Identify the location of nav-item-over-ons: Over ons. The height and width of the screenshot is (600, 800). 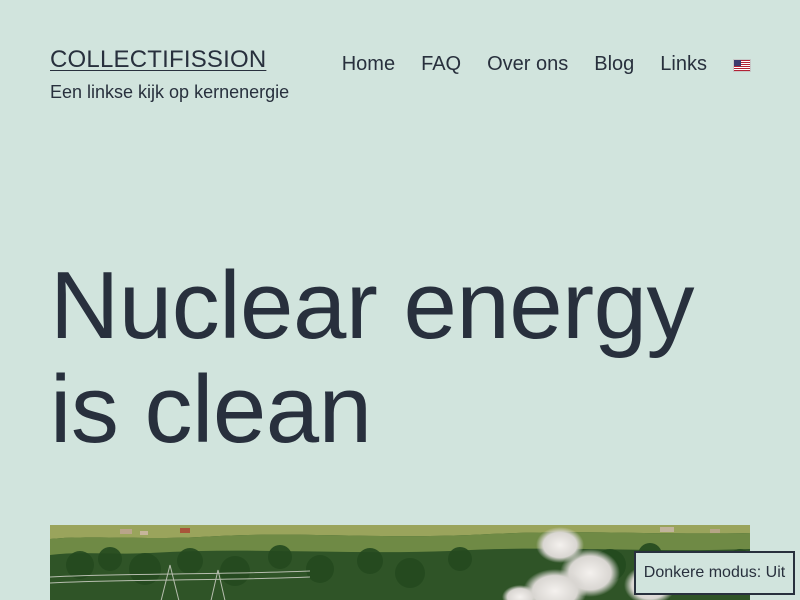
(527, 64).